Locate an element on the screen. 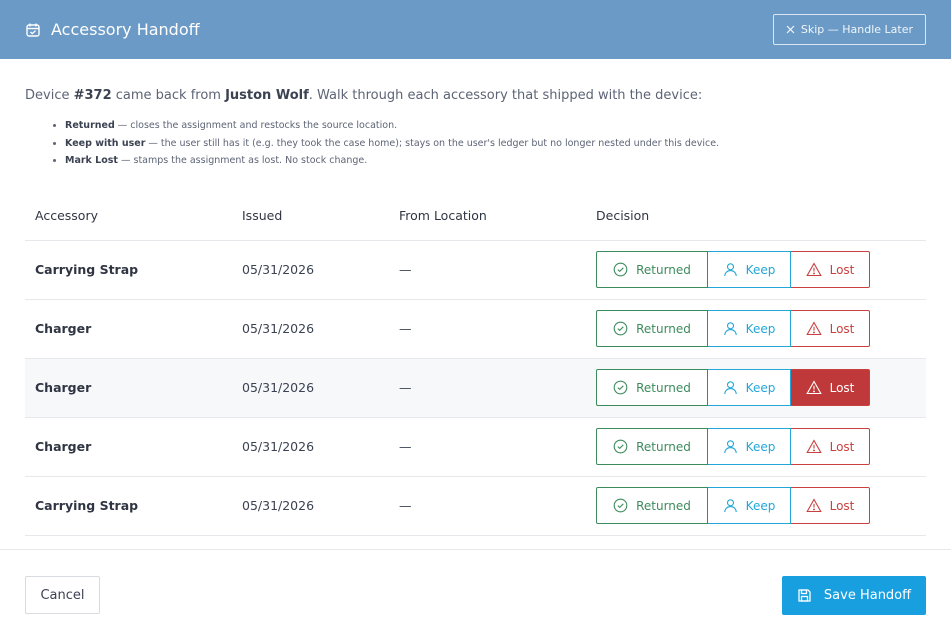 This screenshot has height=640, width=951. table-header-row: Accessory Issued From Location Decision is located at coordinates (475, 216).